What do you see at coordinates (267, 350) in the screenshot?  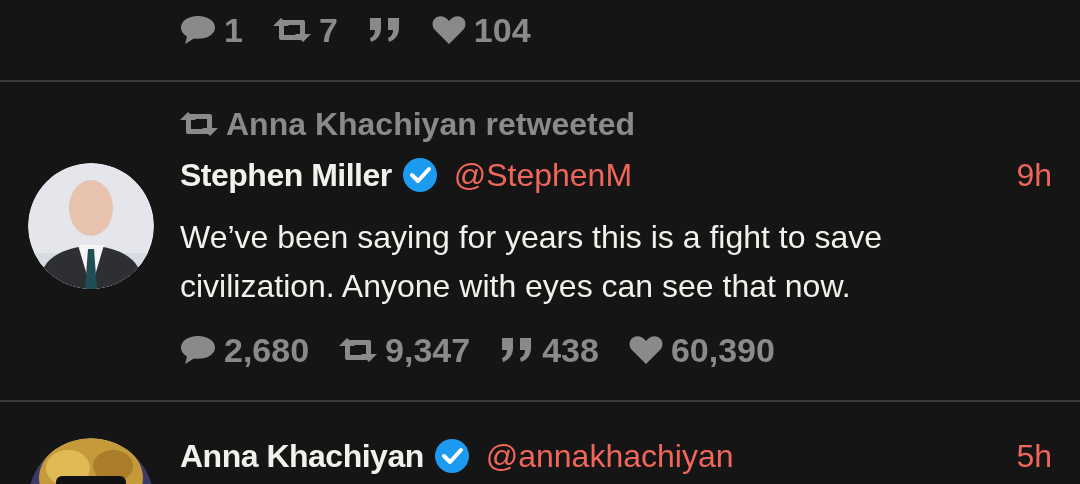 I see `reply-count: 2,680` at bounding box center [267, 350].